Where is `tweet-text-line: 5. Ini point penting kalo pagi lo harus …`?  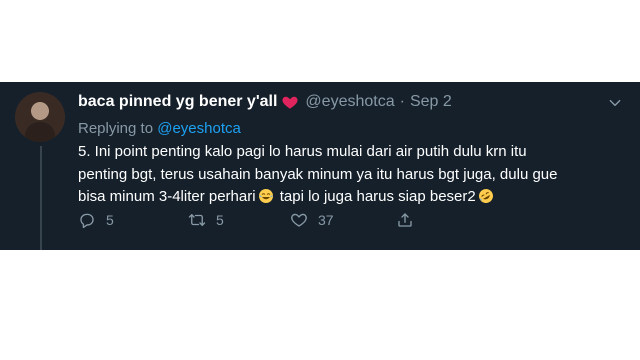 tweet-text-line: 5. Ini point penting kalo pagi lo harus … is located at coordinates (302, 151).